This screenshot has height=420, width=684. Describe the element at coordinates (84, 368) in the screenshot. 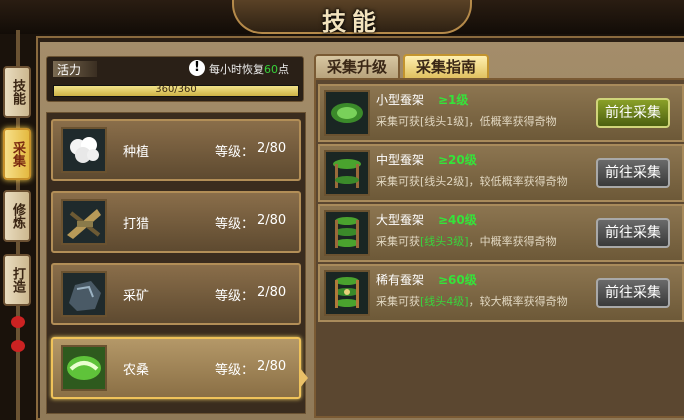

I see `silkworm-leaf-icon` at that location.